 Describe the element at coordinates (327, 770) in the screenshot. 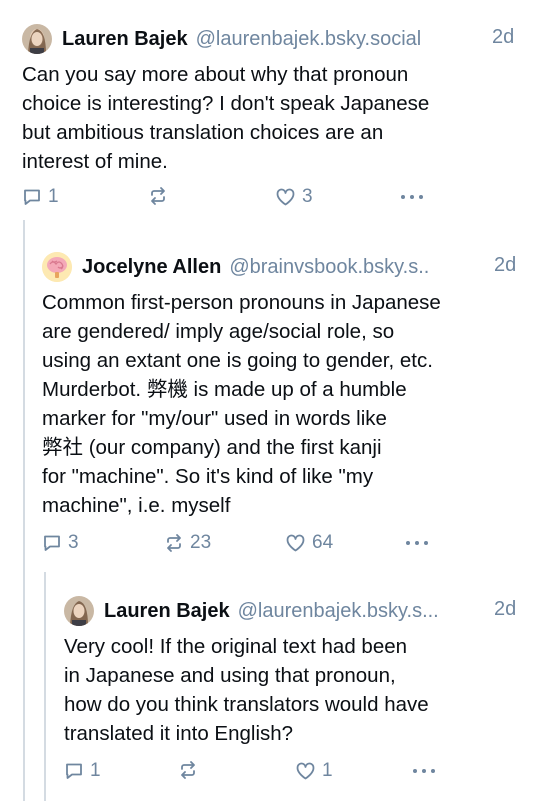

I see `like-count: 1` at that location.